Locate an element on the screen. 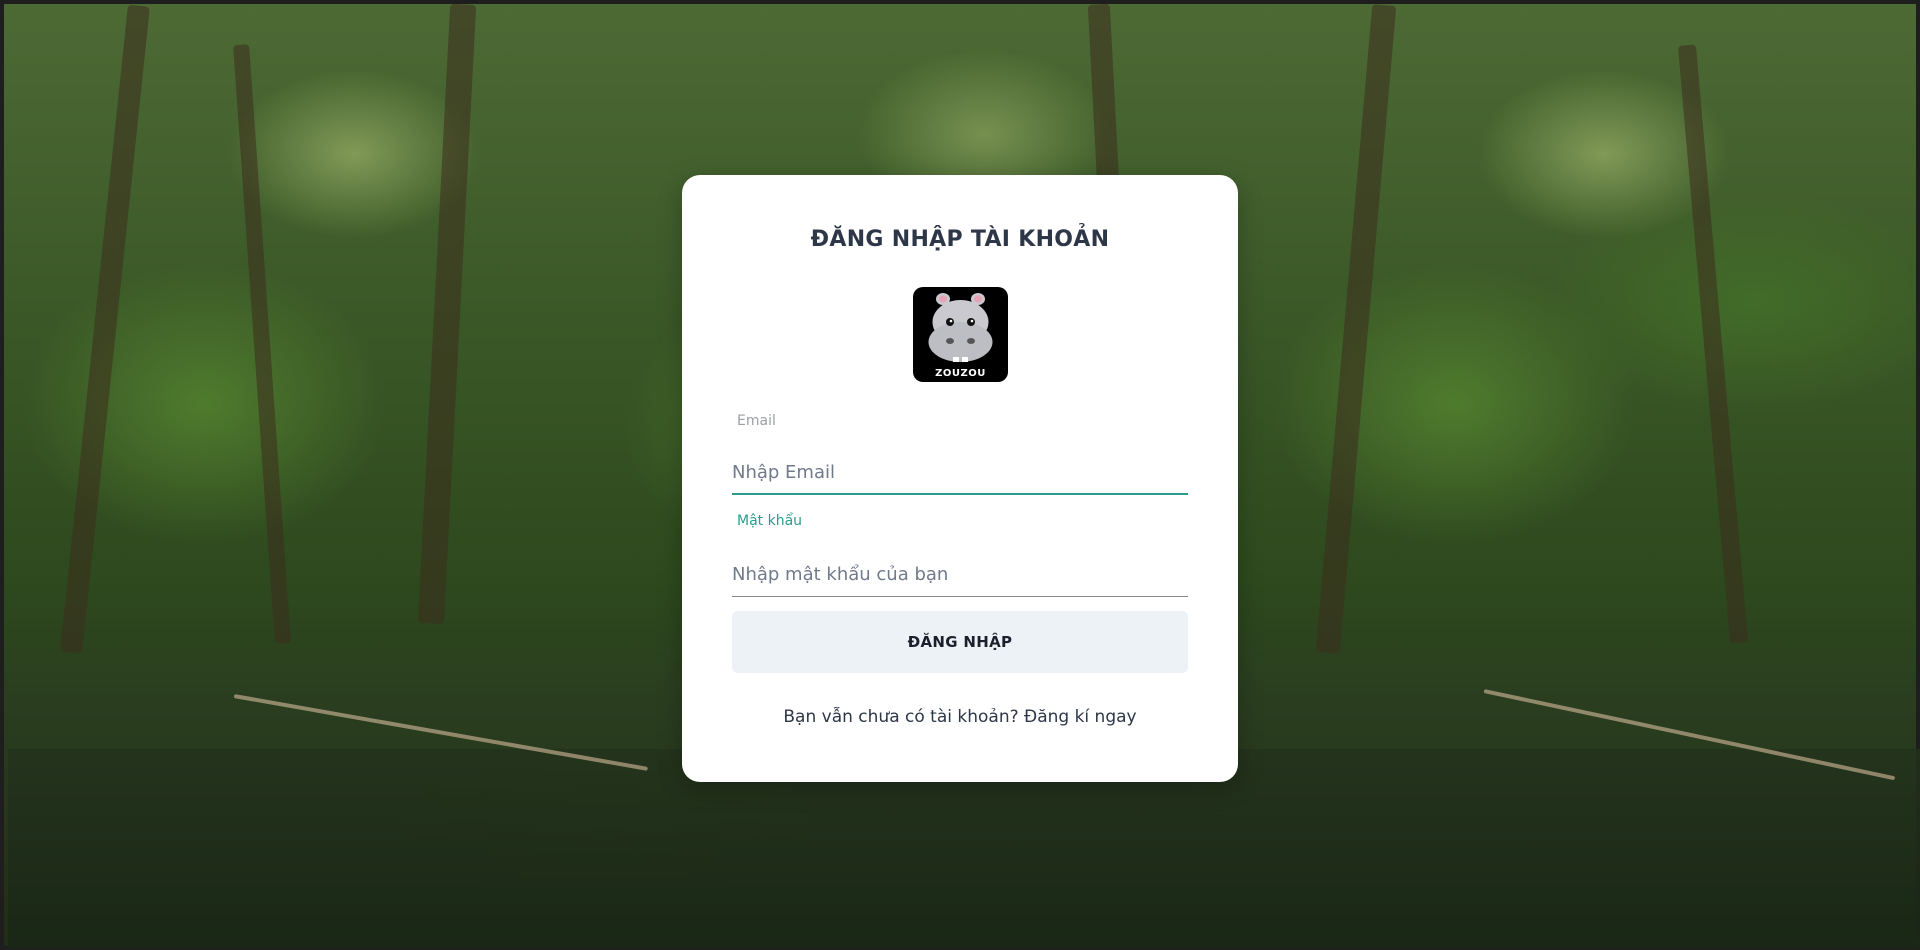  page-title: ĐĂNG NHẬP TÀI KHOẢN is located at coordinates (960, 239).